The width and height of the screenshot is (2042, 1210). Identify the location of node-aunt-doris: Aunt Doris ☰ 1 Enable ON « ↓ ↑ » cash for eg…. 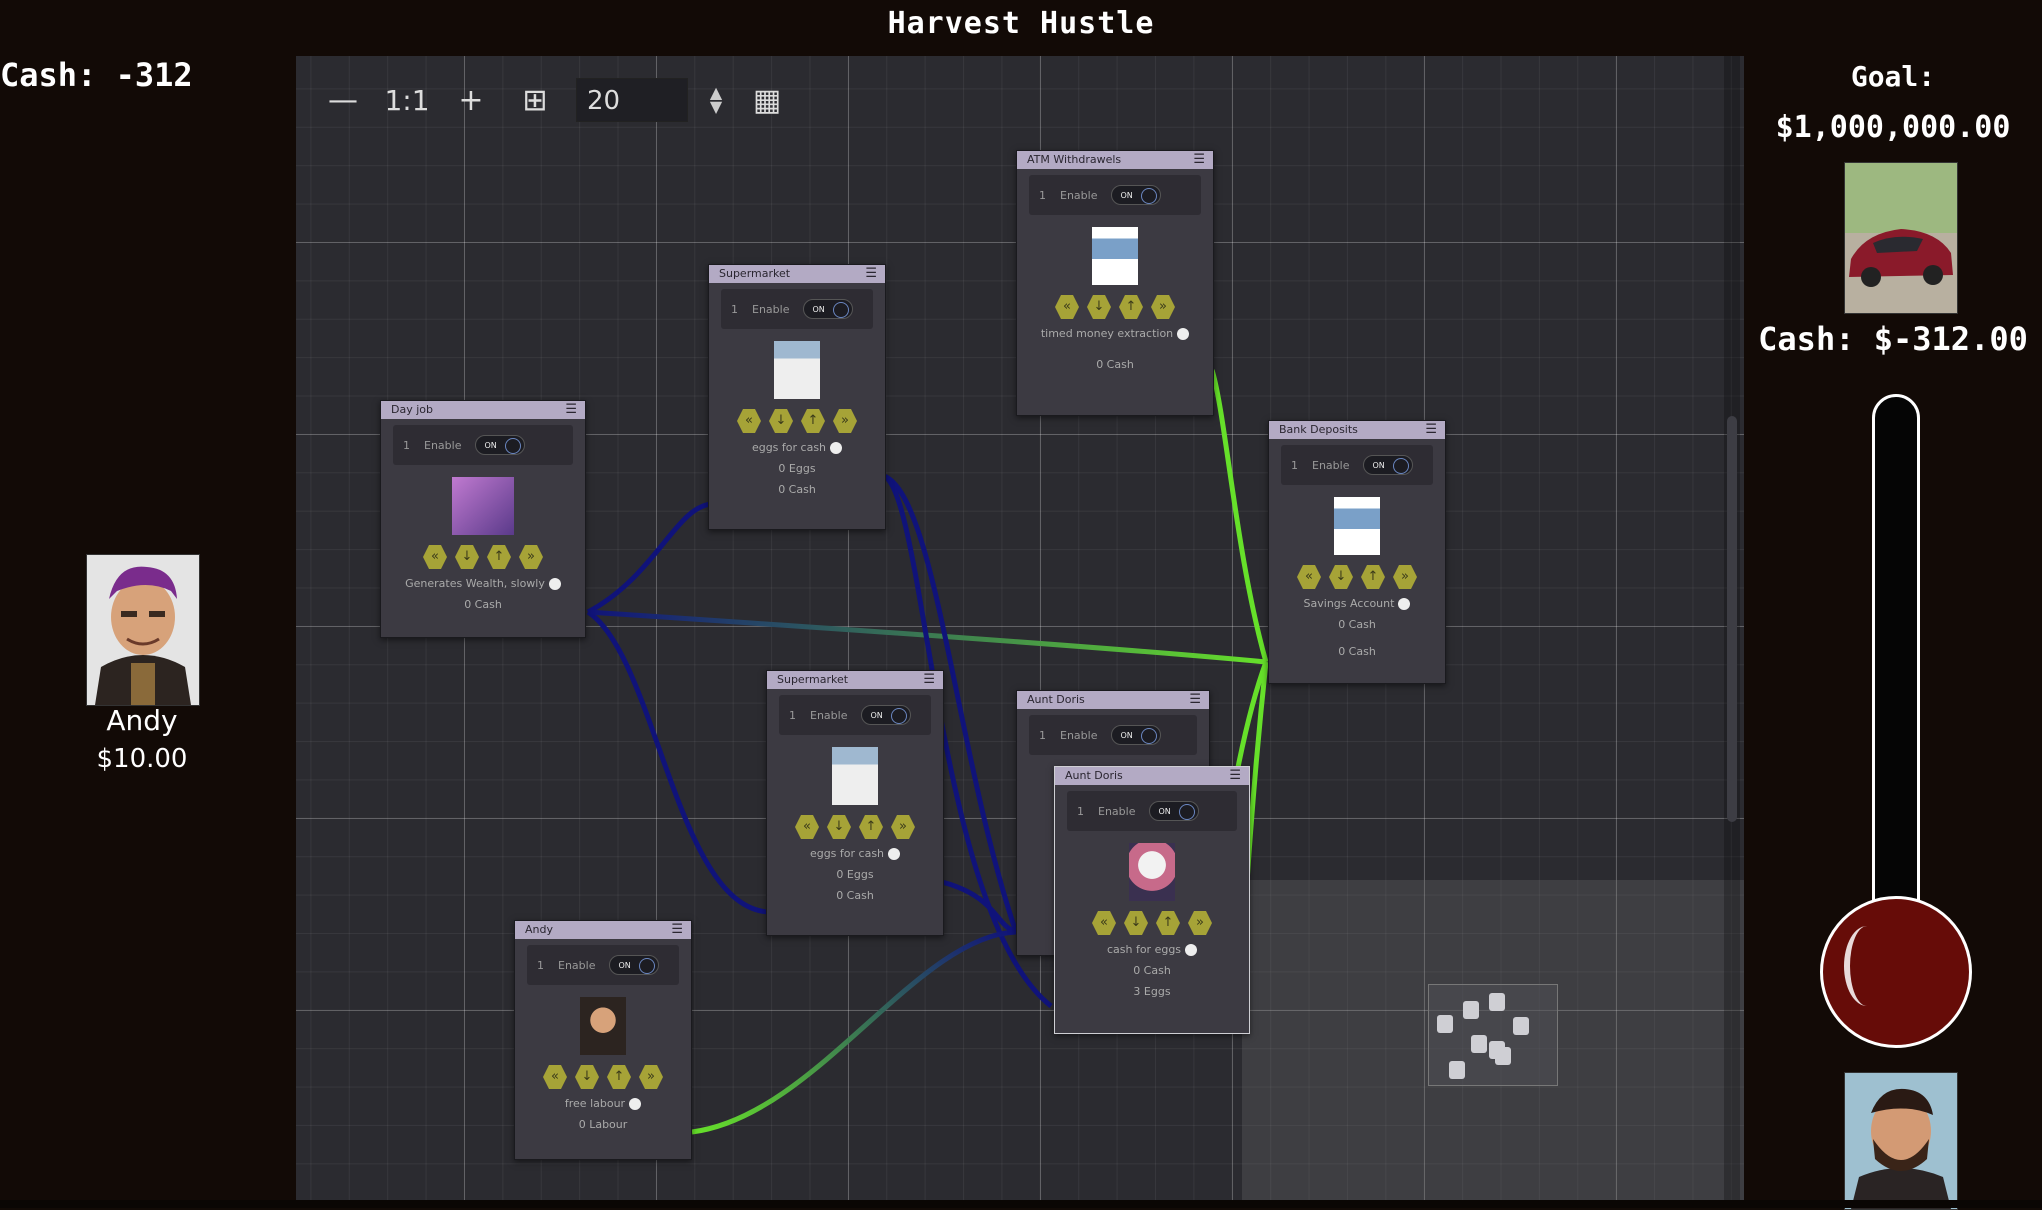
(1152, 900).